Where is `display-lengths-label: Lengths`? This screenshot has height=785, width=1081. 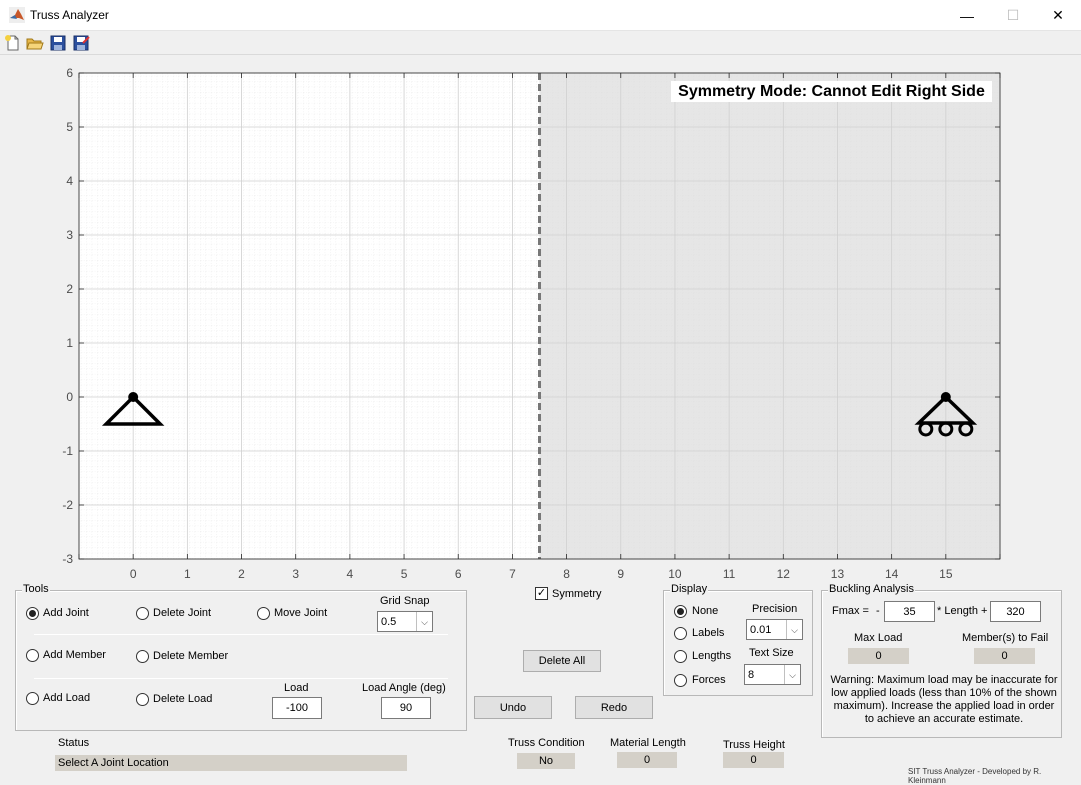 display-lengths-label: Lengths is located at coordinates (711, 656).